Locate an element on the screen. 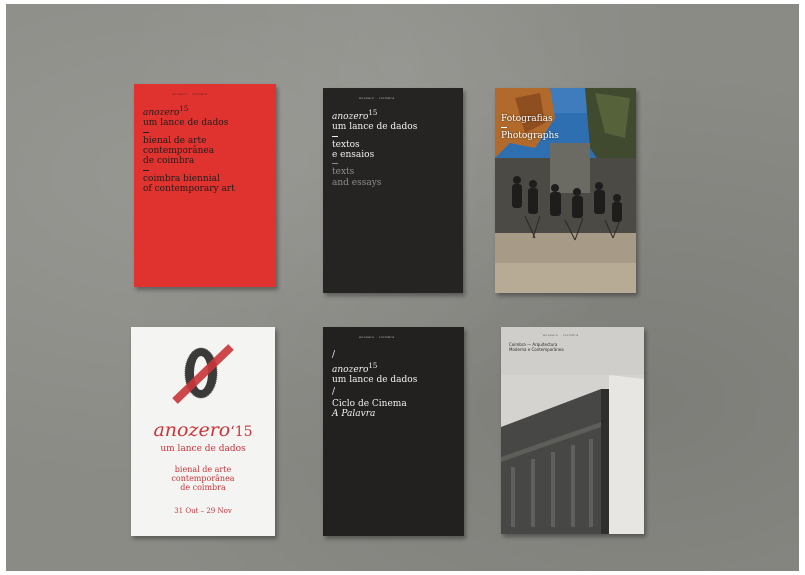 Image resolution: width=805 pixels, height=575 pixels. title-en: Photographs is located at coordinates (530, 136).